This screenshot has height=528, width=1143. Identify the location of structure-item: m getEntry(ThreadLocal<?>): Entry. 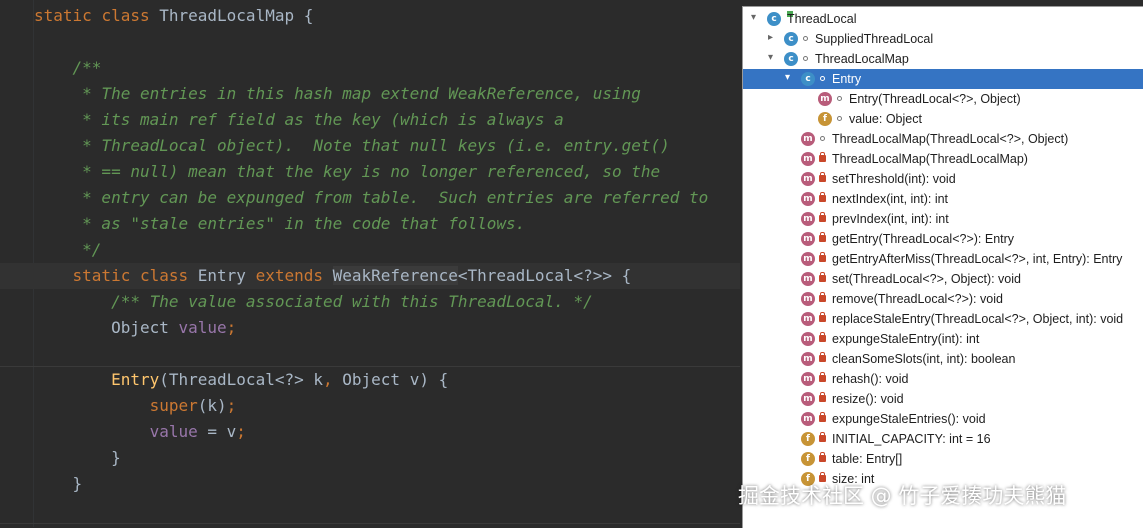
(943, 239).